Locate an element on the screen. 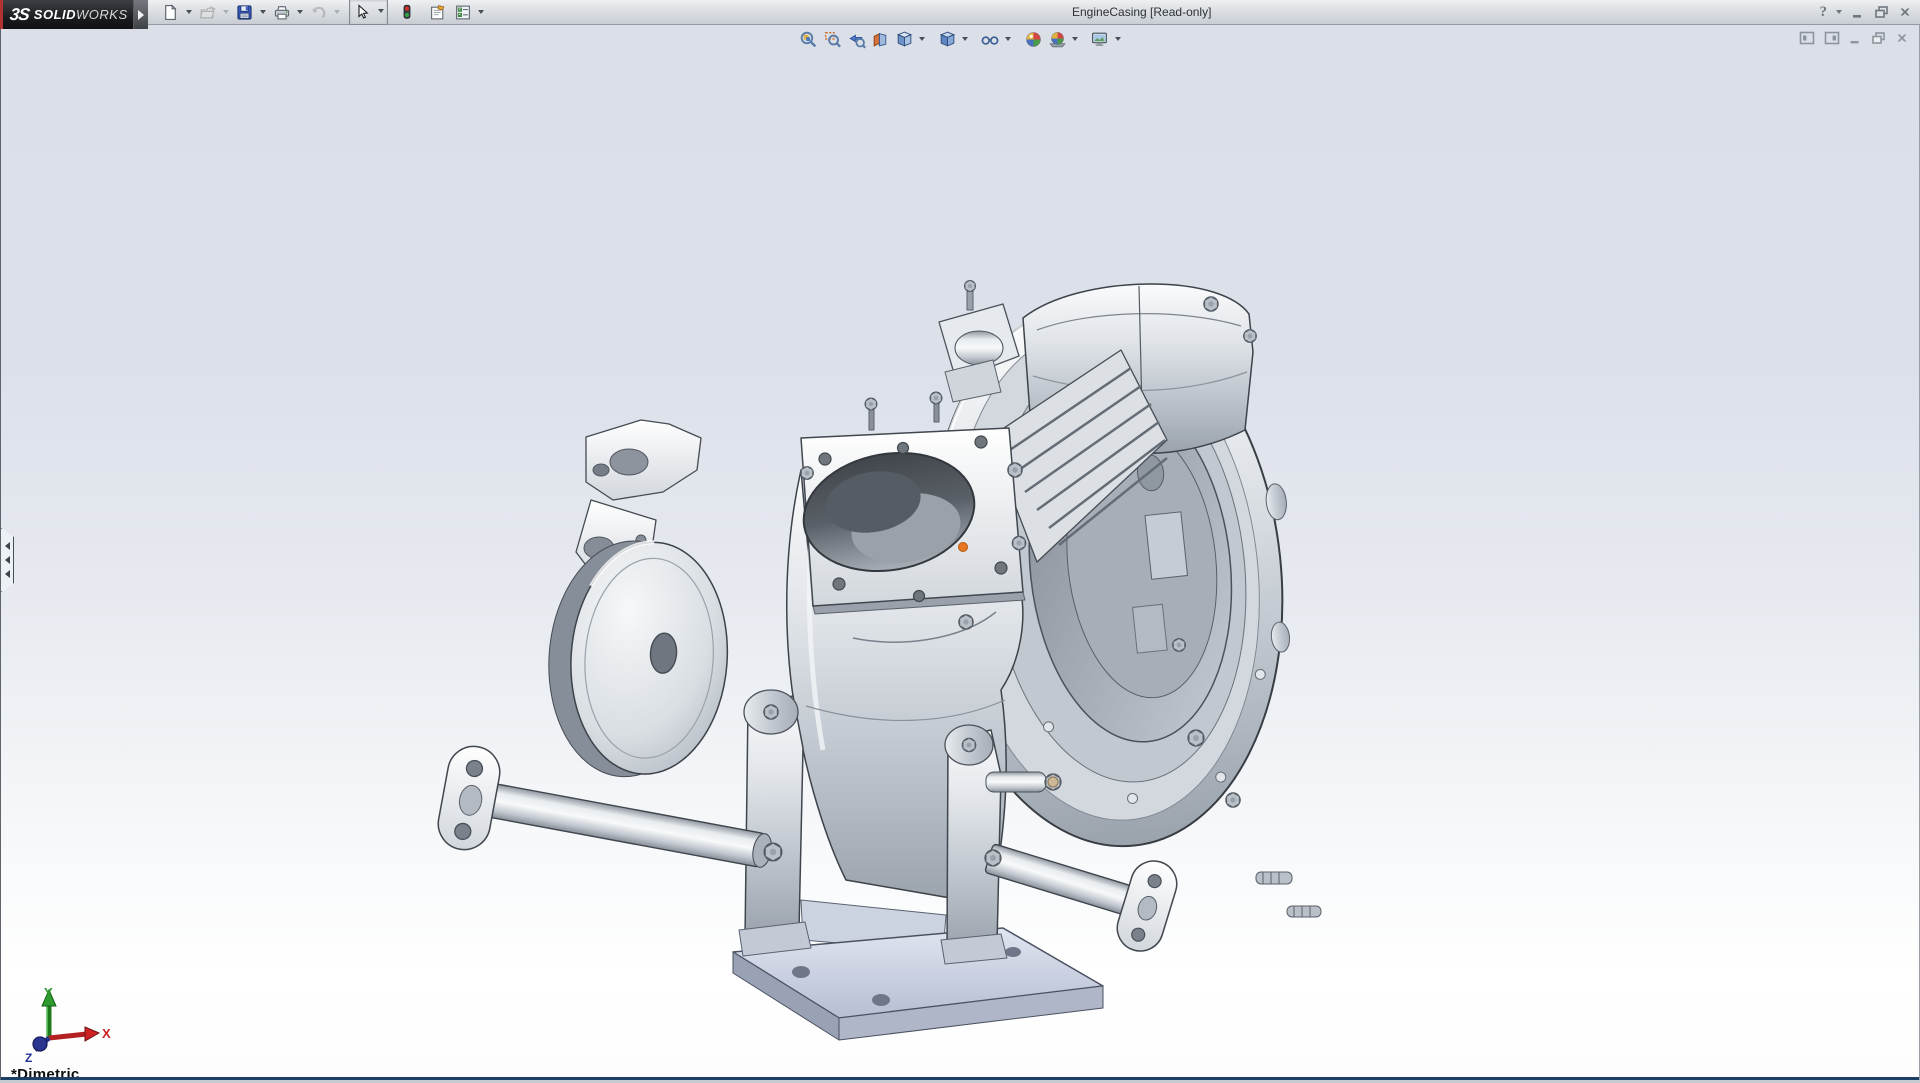 The width and height of the screenshot is (1920, 1083). print-button is located at coordinates (281, 12).